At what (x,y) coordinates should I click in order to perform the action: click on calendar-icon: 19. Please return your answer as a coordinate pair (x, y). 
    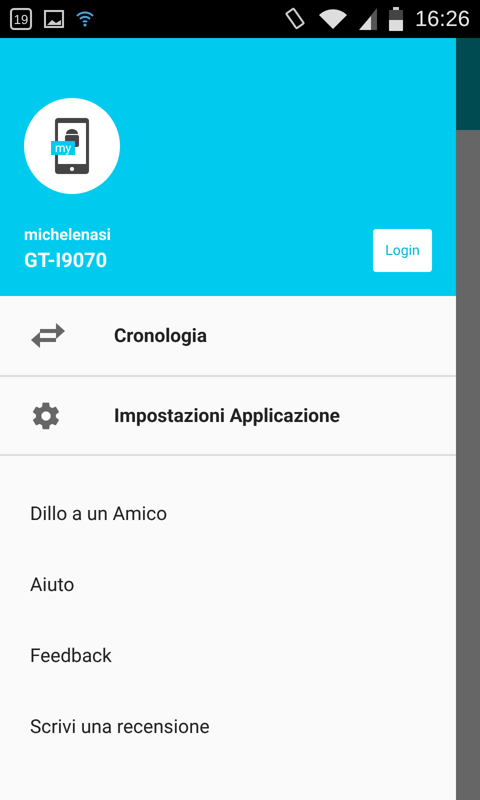
    Looking at the image, I should click on (21, 19).